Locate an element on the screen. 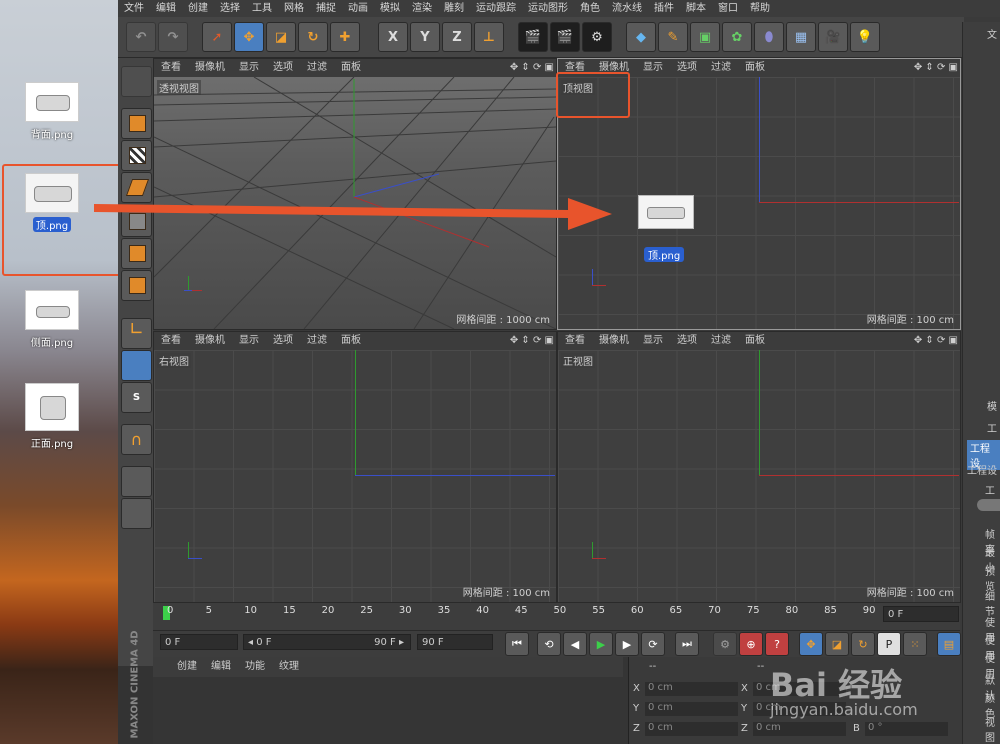 This screenshot has height=744, width=1000. desktop-file-side: 侧面.png is located at coordinates (52, 319).